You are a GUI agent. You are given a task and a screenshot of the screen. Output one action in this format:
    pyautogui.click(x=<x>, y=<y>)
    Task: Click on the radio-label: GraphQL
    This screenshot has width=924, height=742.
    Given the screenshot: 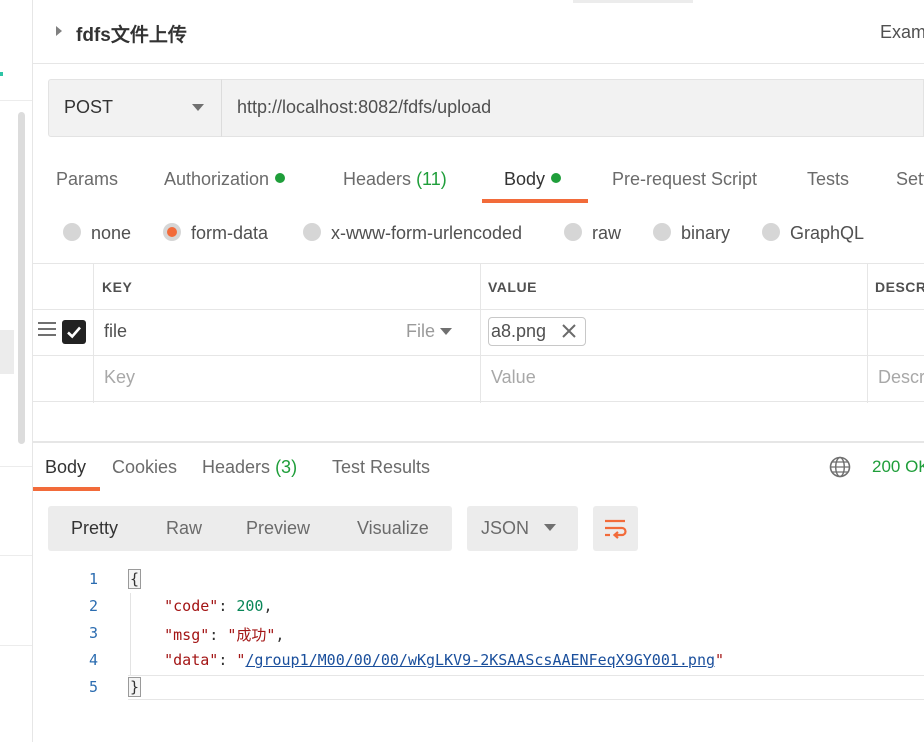 What is the action you would take?
    pyautogui.click(x=827, y=233)
    